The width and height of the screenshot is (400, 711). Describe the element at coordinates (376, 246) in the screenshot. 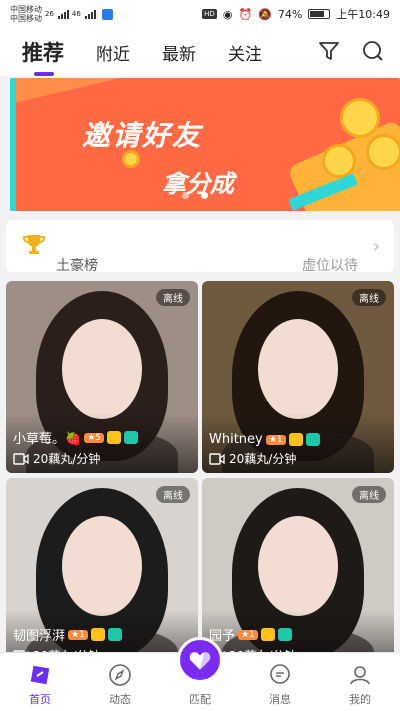

I see `chevron-right-icon: ›` at that location.